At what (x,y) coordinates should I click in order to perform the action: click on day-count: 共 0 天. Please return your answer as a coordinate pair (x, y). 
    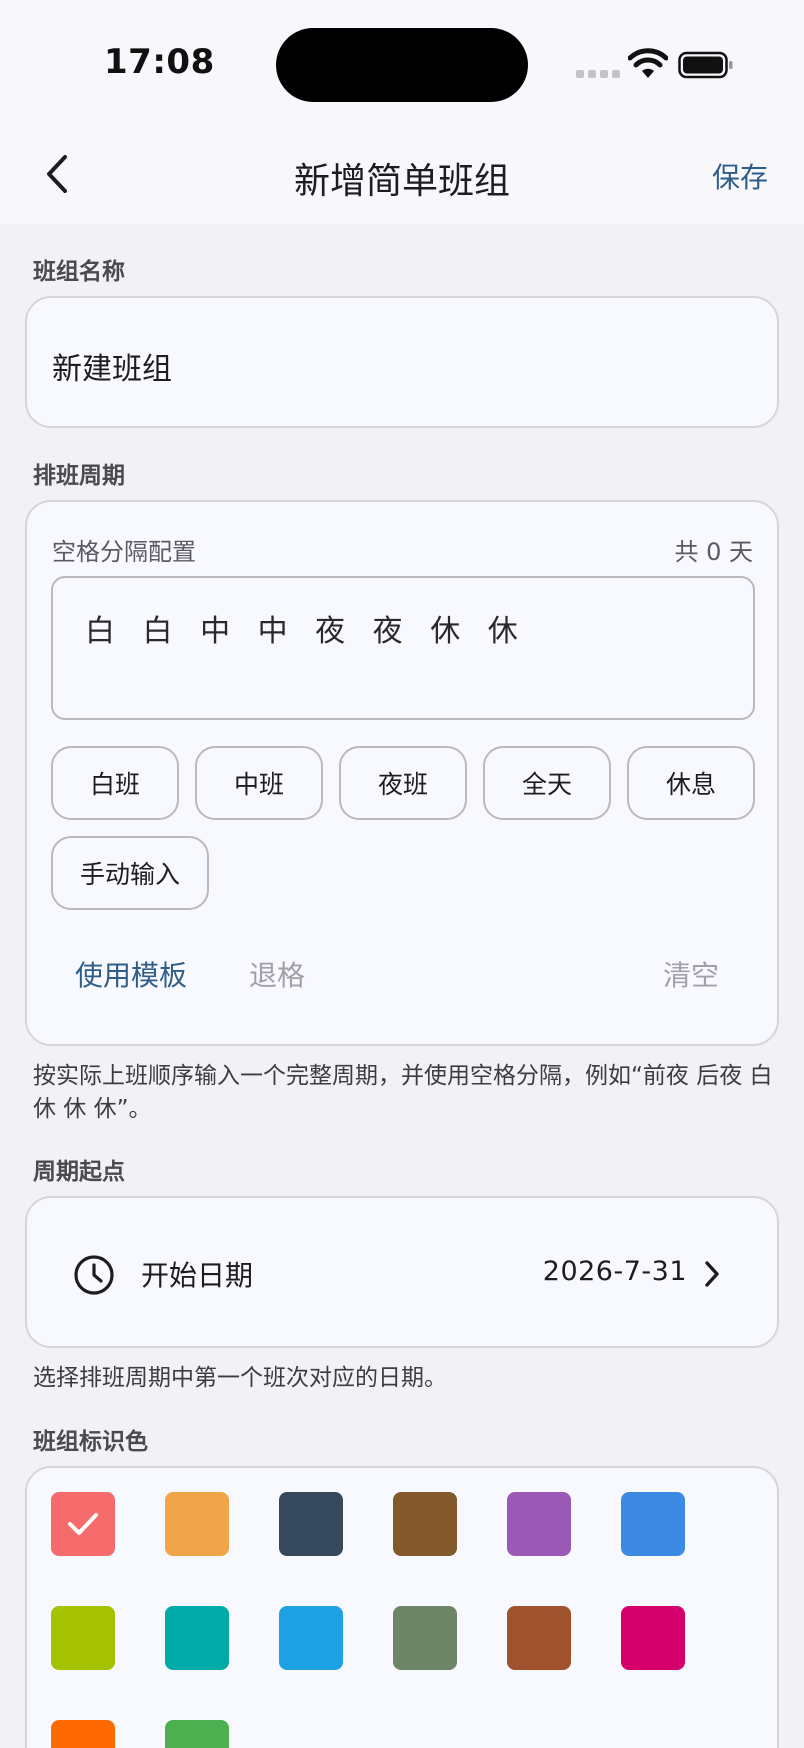
    Looking at the image, I should click on (713, 552).